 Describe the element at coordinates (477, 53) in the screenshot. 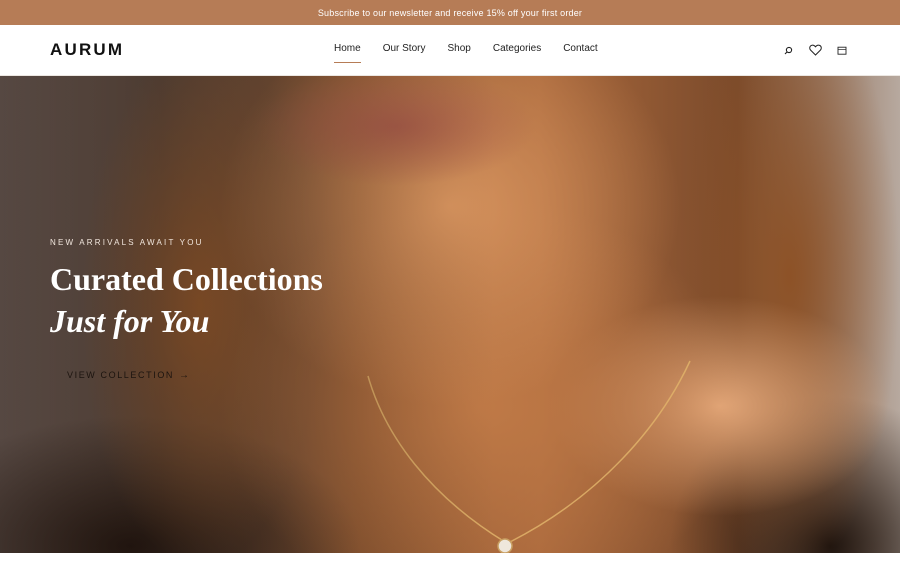

I see `main-nav: Home Our Story Shop Categories Contact` at that location.